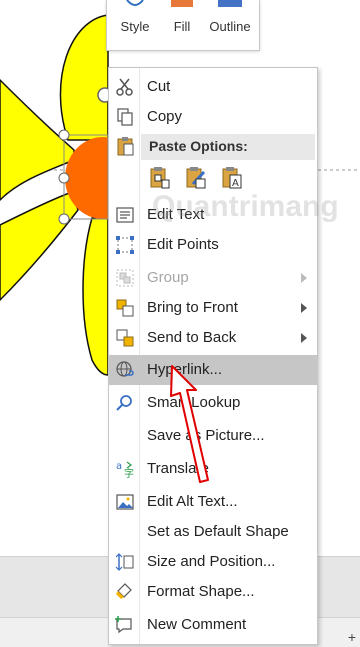 This screenshot has height=647, width=360. What do you see at coordinates (165, 116) in the screenshot?
I see `menu-item-copy-label: Copy` at bounding box center [165, 116].